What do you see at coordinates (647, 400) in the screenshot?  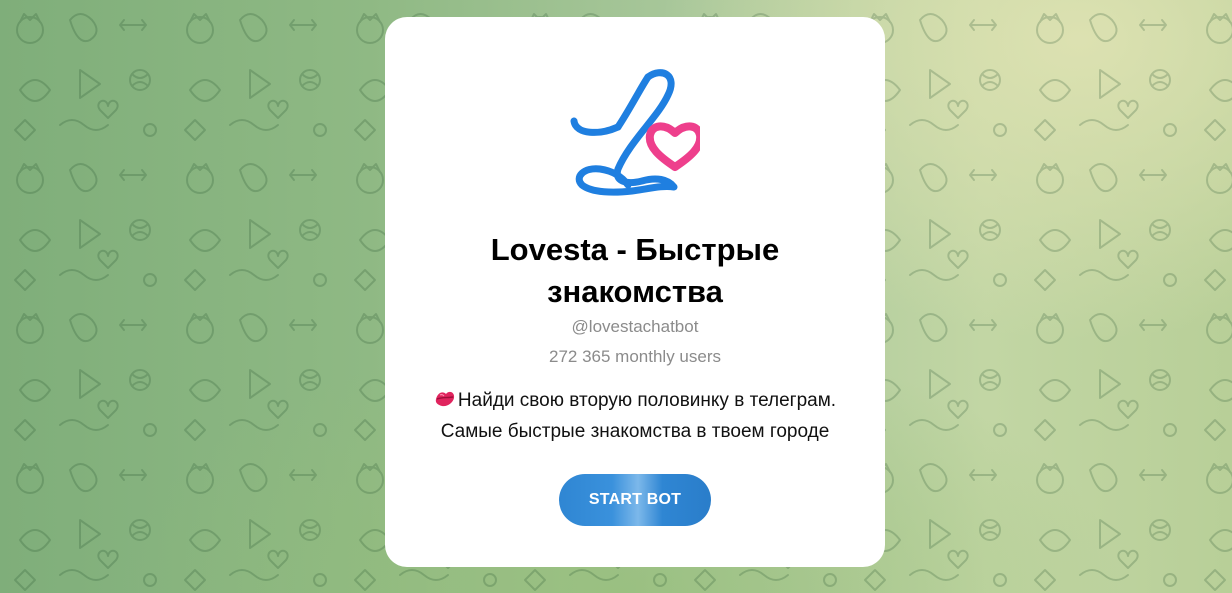 I see `description-text-1: Найди свою вторую половинку в телеграм.` at bounding box center [647, 400].